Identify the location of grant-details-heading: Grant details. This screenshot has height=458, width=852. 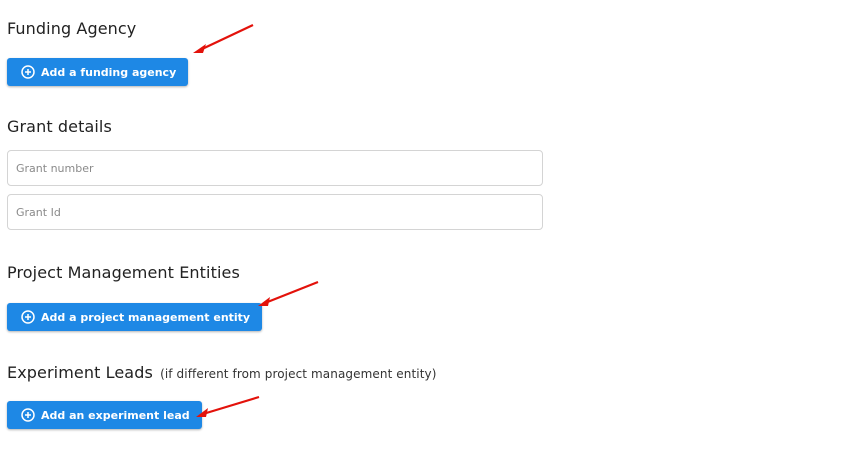
(59, 126).